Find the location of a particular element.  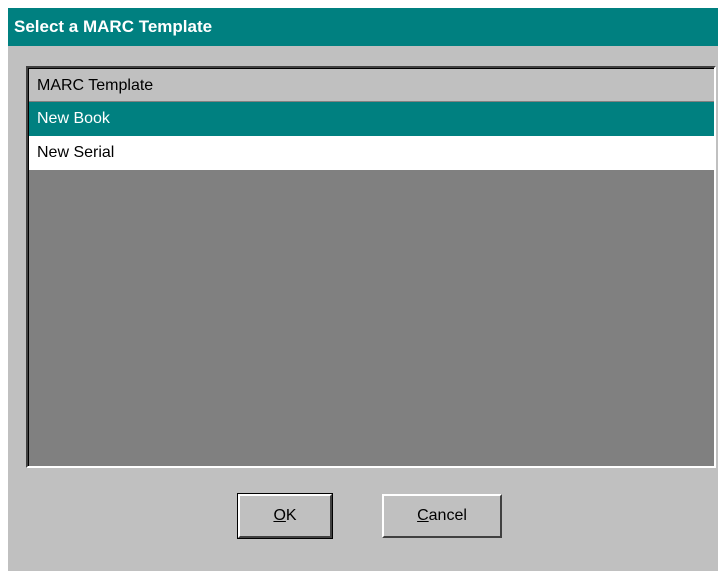

list-column-header: MARC Template is located at coordinates (371, 85).